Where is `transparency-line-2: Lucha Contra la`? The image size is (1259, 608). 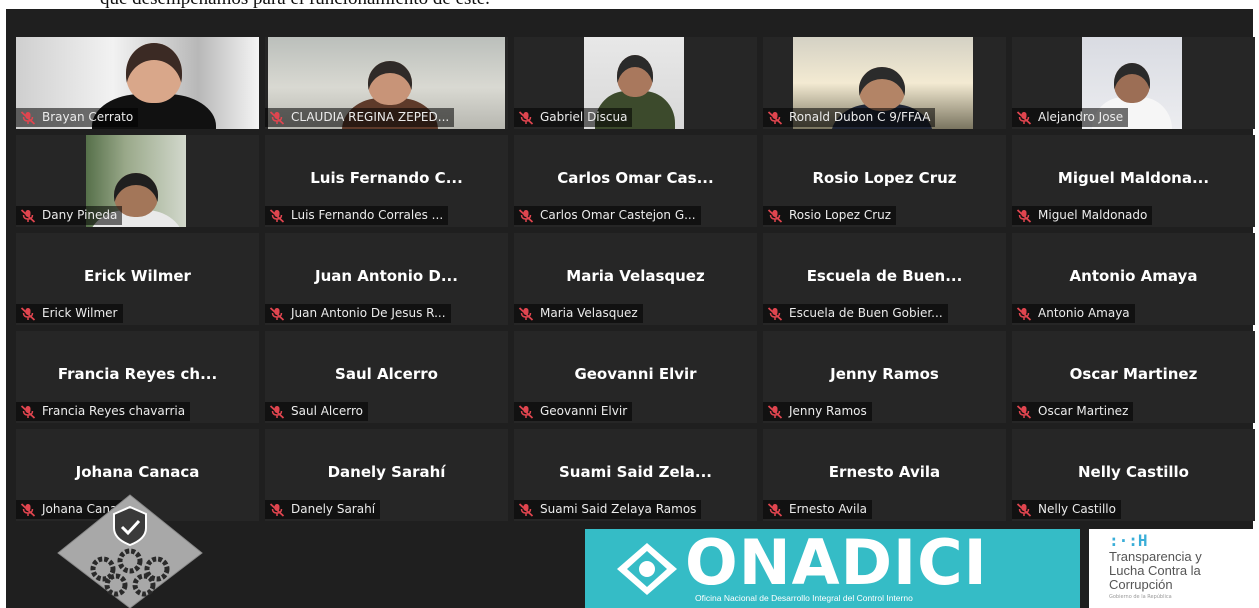
transparency-line-2: Lucha Contra la is located at coordinates (1155, 570).